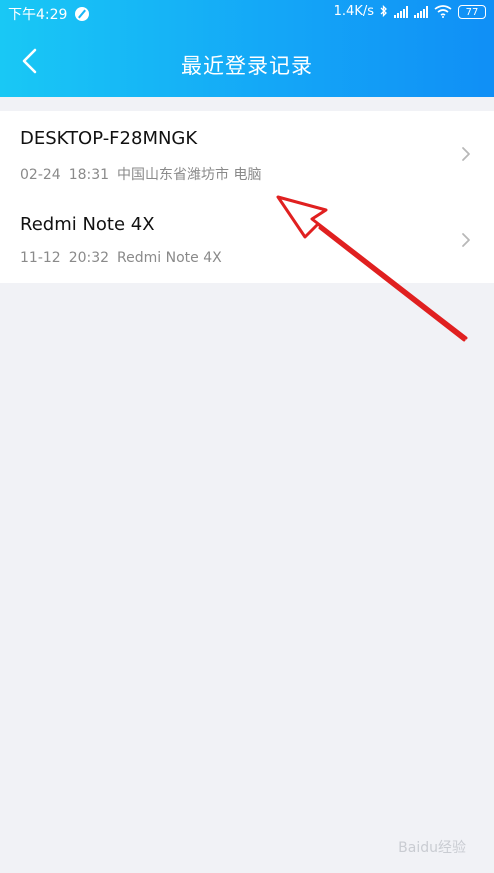  I want to click on device-name: DESKTOP-F28MNGK, so click(109, 138).